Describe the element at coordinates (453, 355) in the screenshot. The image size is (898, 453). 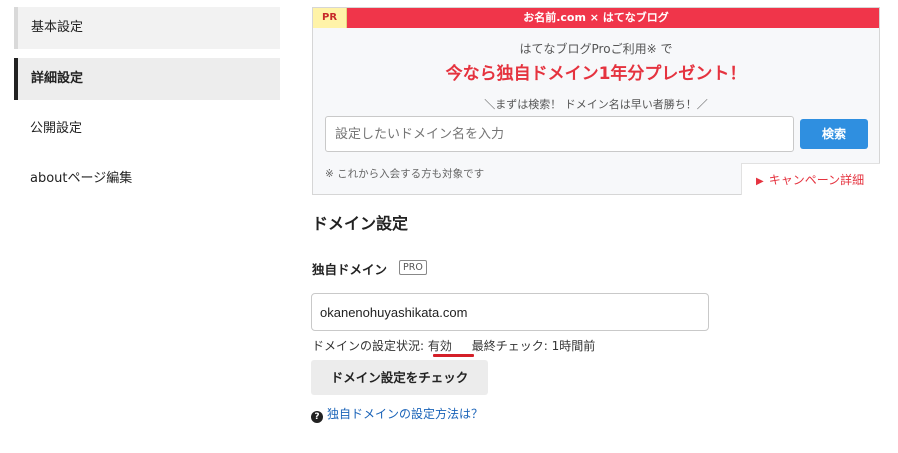
I see `status-highlight-underline` at that location.